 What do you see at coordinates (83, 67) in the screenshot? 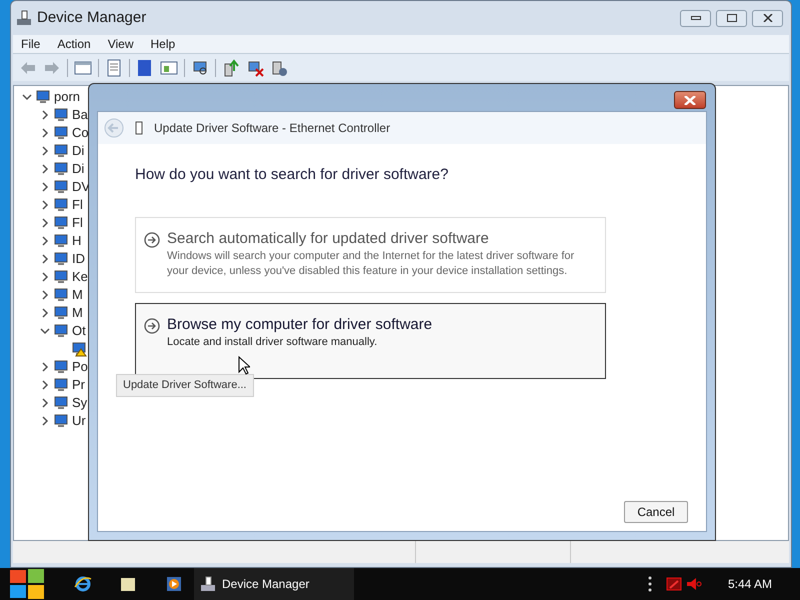
I see `console-tree-icon` at bounding box center [83, 67].